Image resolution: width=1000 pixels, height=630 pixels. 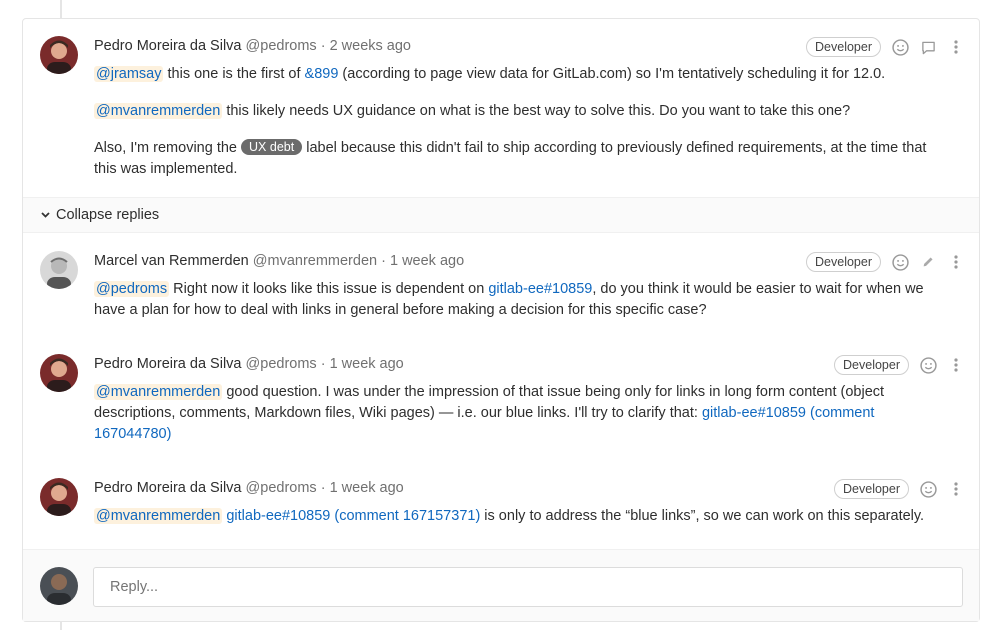 What do you see at coordinates (928, 262) in the screenshot?
I see `pencil-icon` at bounding box center [928, 262].